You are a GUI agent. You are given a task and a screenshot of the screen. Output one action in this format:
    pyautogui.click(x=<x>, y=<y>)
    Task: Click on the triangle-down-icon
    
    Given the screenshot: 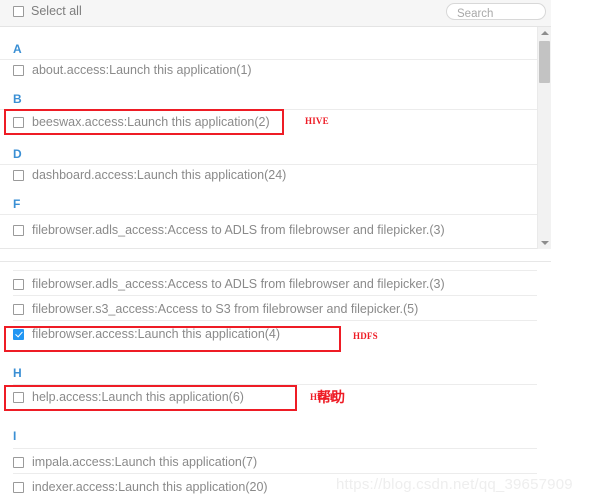 What is the action you would take?
    pyautogui.click(x=545, y=243)
    